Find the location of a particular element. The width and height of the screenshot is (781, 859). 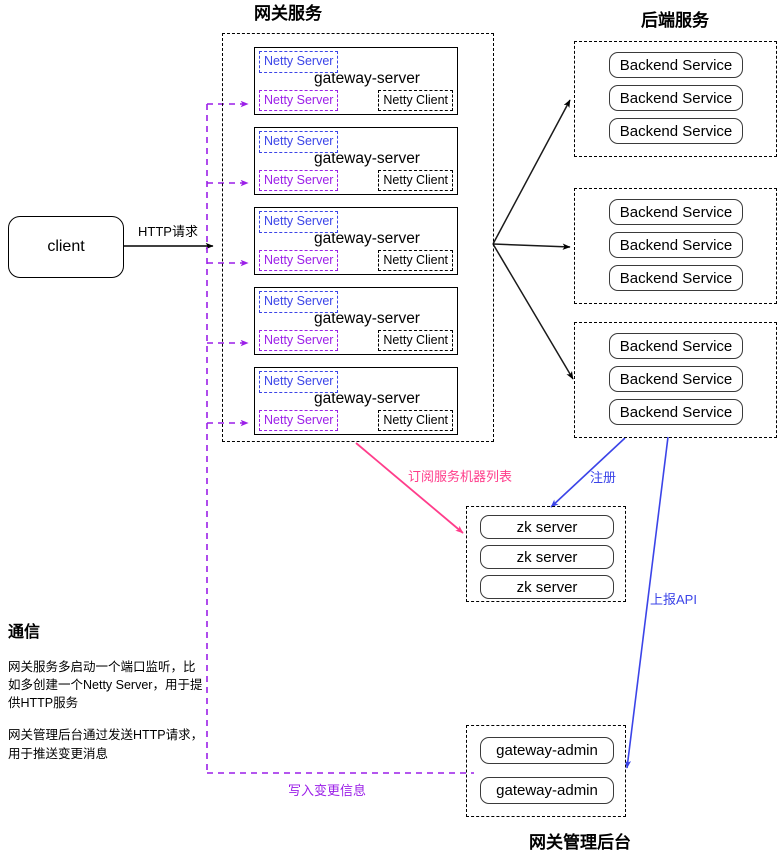

client-label: client is located at coordinates (66, 246).